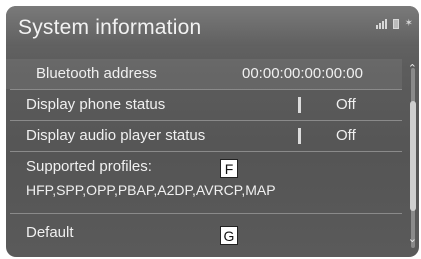  What do you see at coordinates (381, 24) in the screenshot?
I see `signal-bars-icon` at bounding box center [381, 24].